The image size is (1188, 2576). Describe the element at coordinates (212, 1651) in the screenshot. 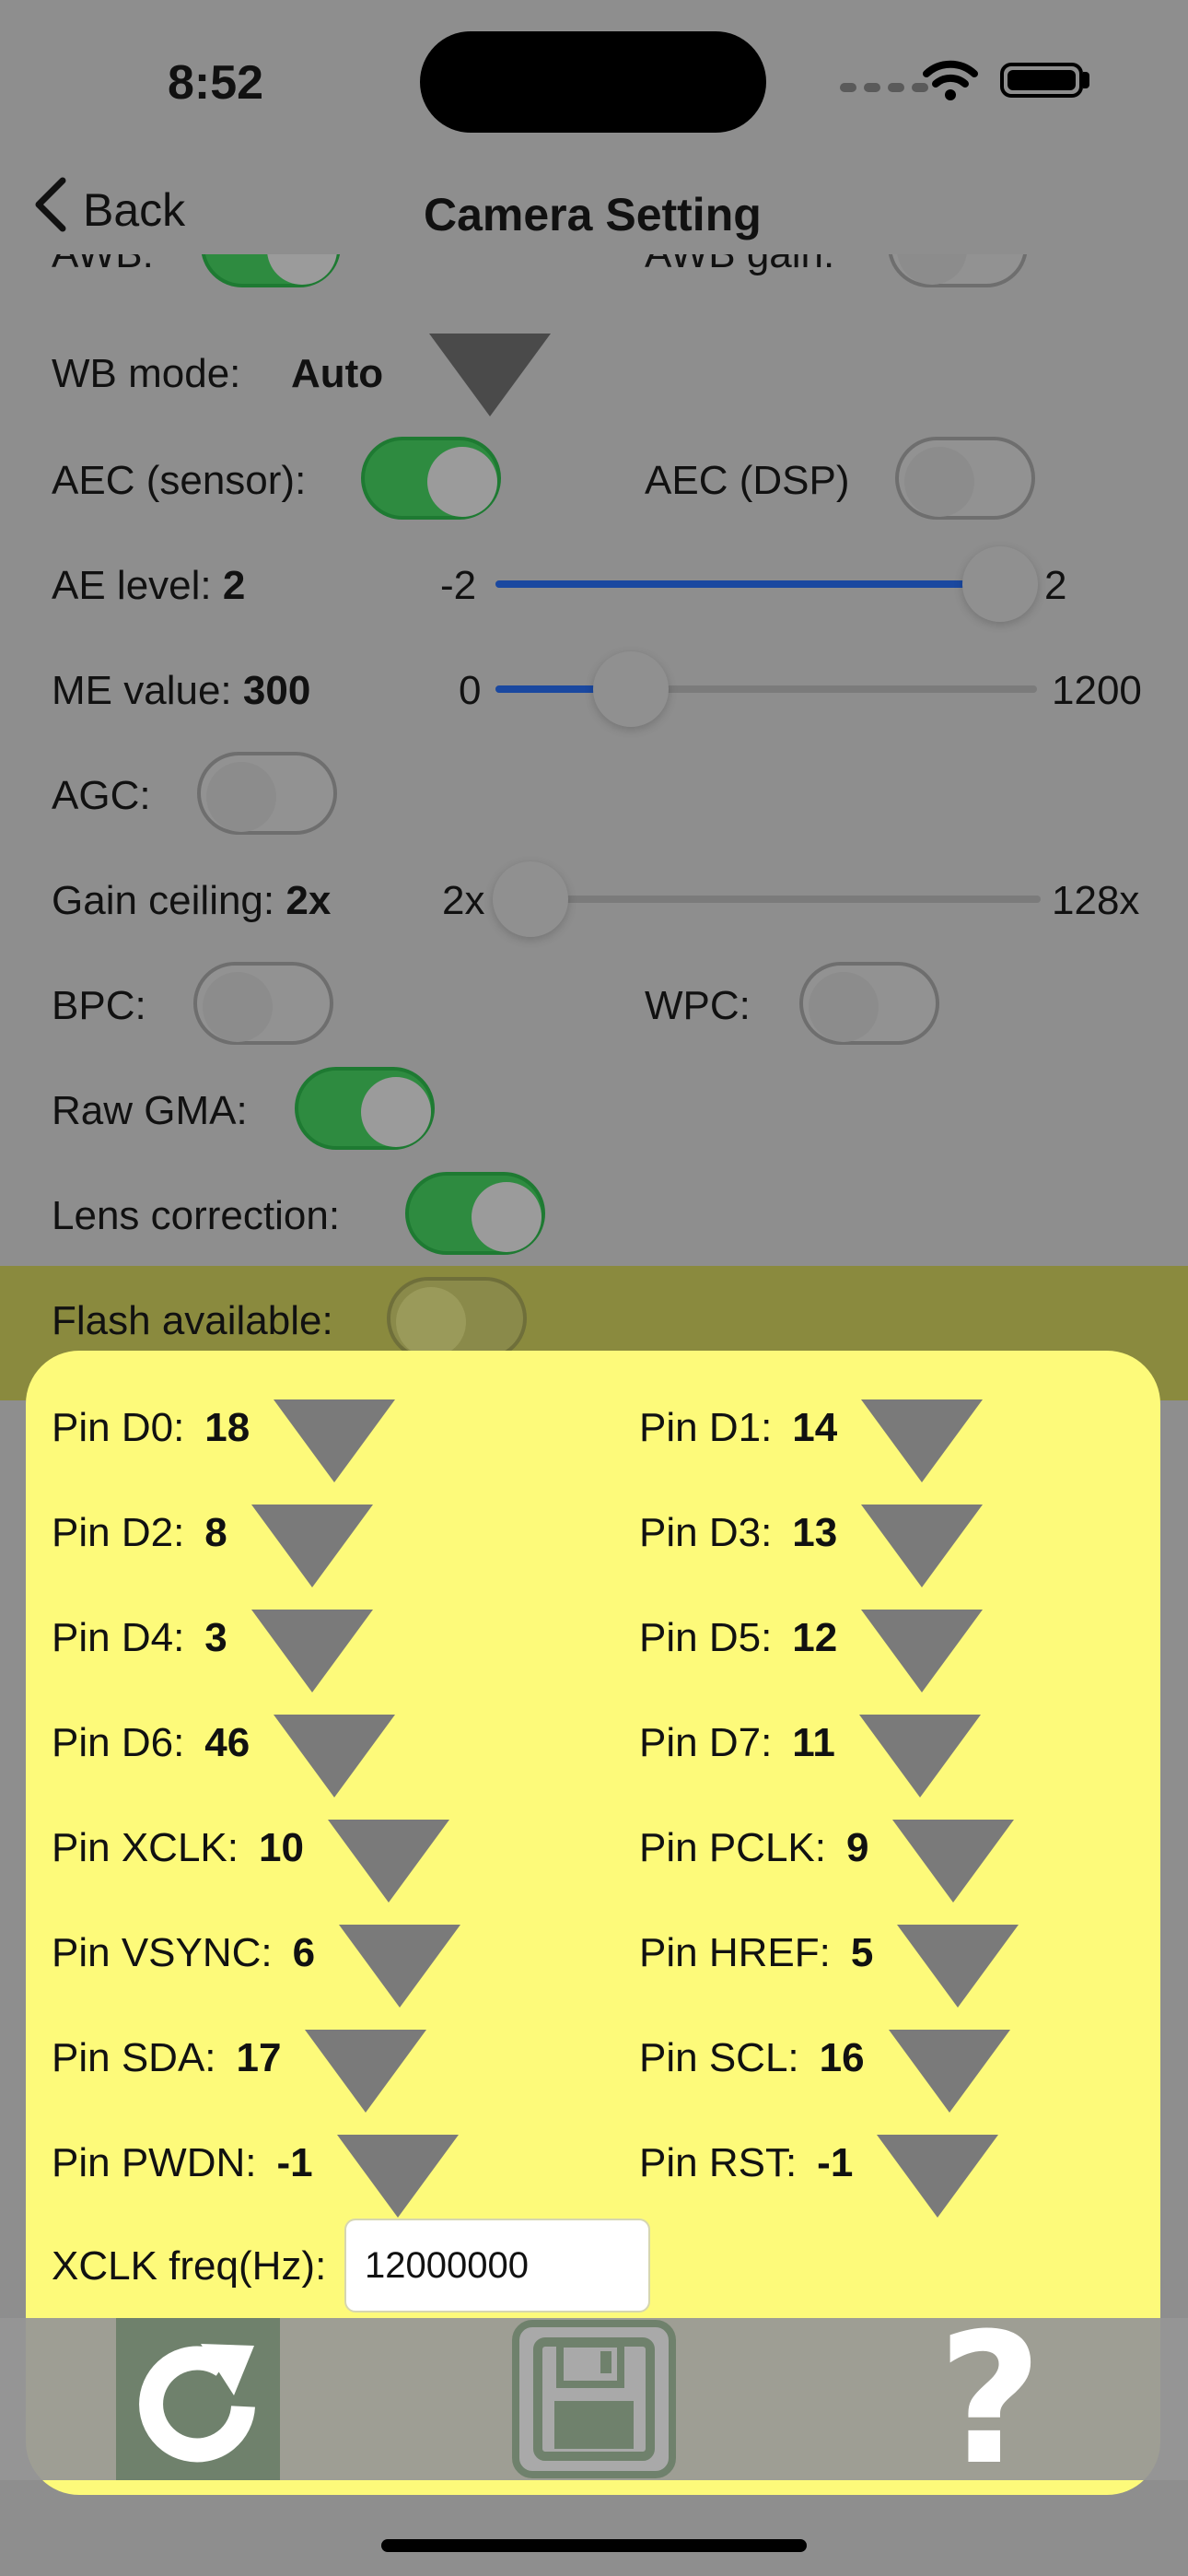

I see `pin-row: Pin D4: 3` at that location.